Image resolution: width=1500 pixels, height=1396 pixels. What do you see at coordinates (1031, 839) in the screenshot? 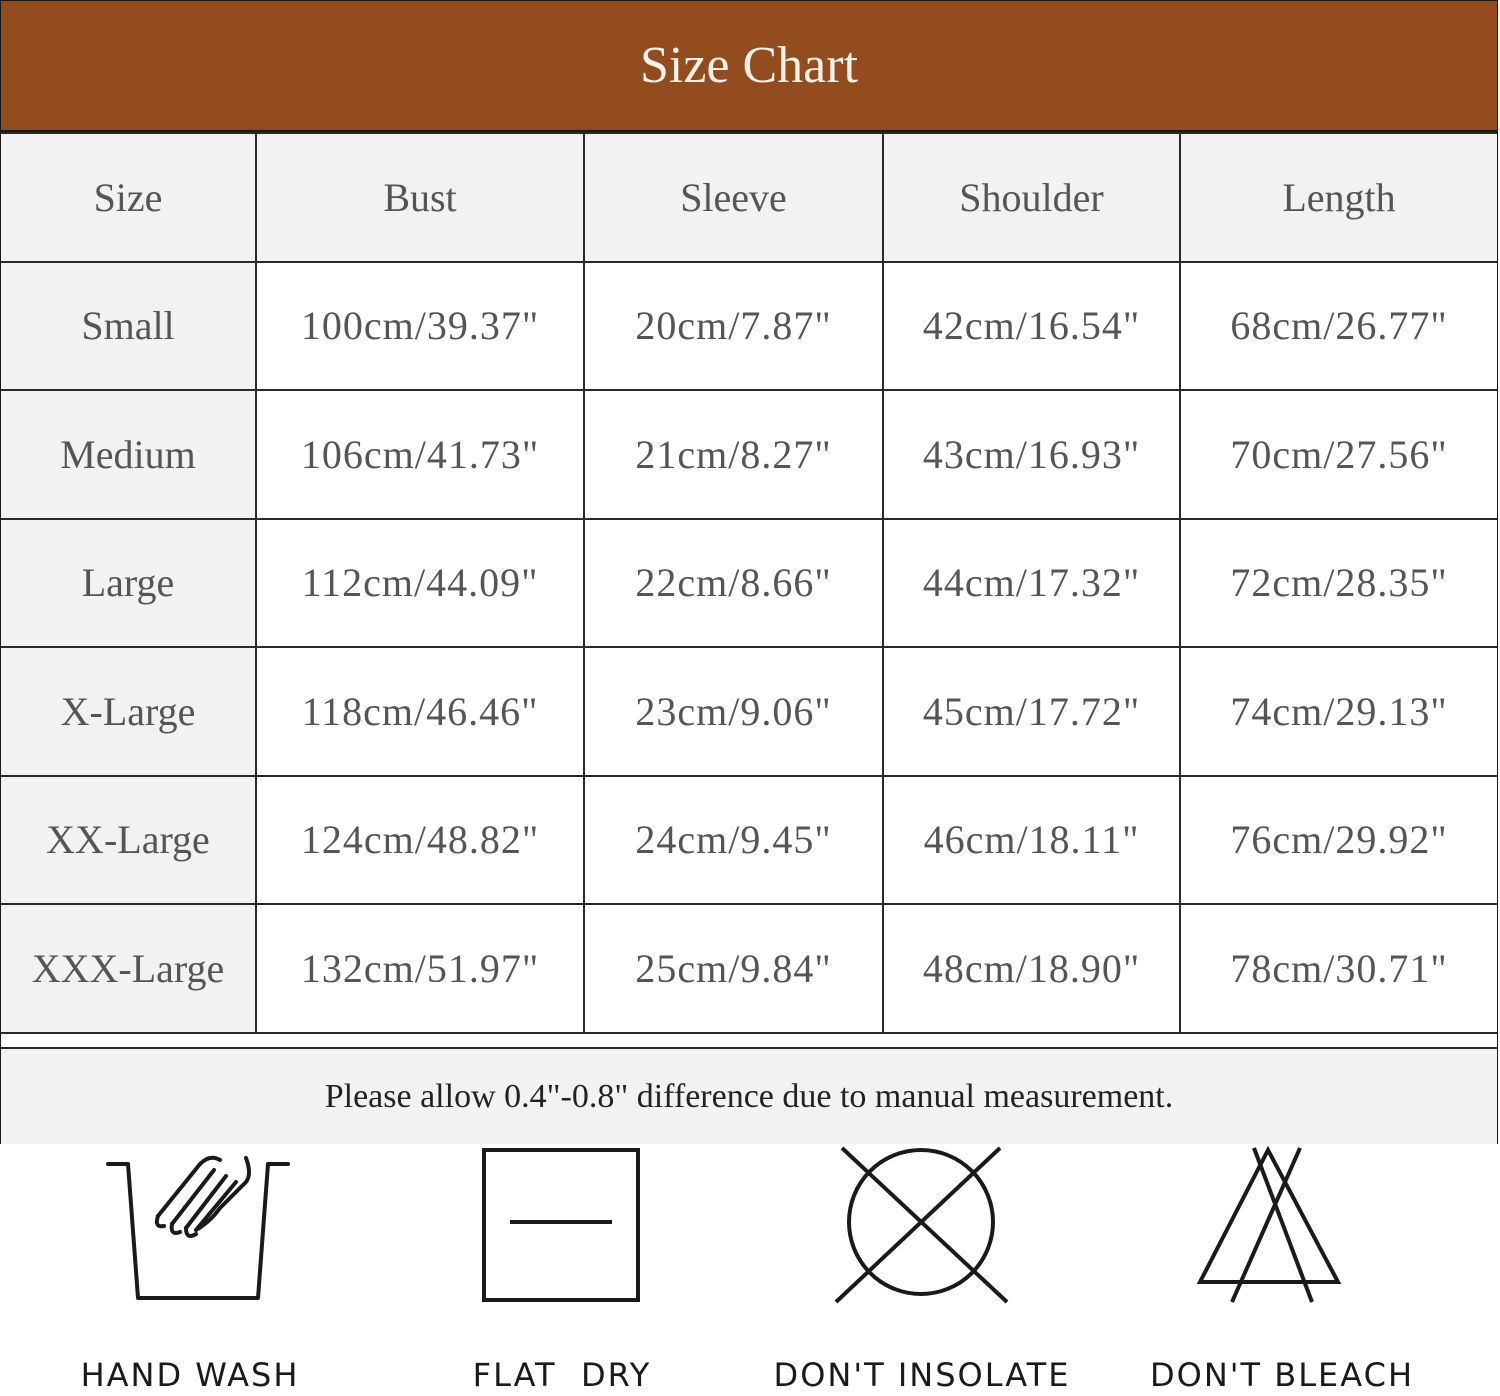
I see `shoulder-cell: 46cm/18.11"` at bounding box center [1031, 839].